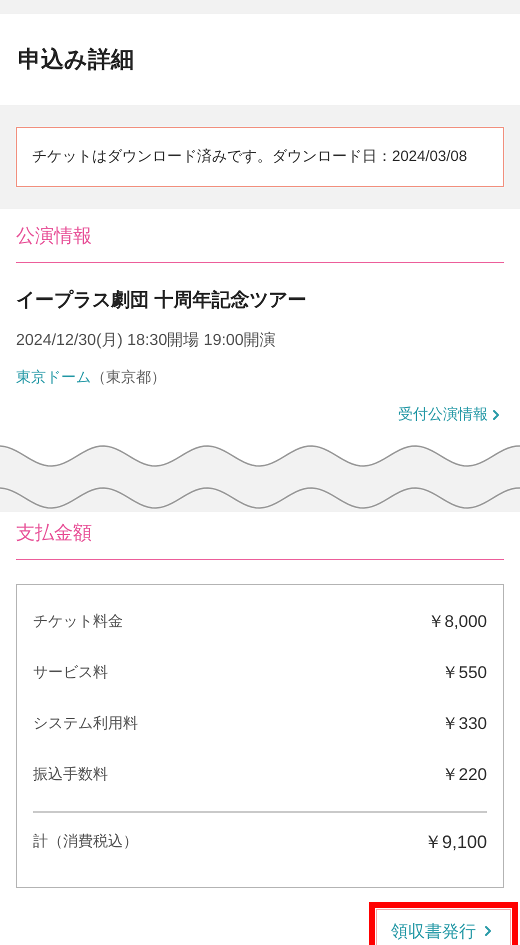 The height and width of the screenshot is (945, 520). I want to click on performance-datetime: 2024/12/30(月) 18:30開場 19:00開演, so click(146, 340).